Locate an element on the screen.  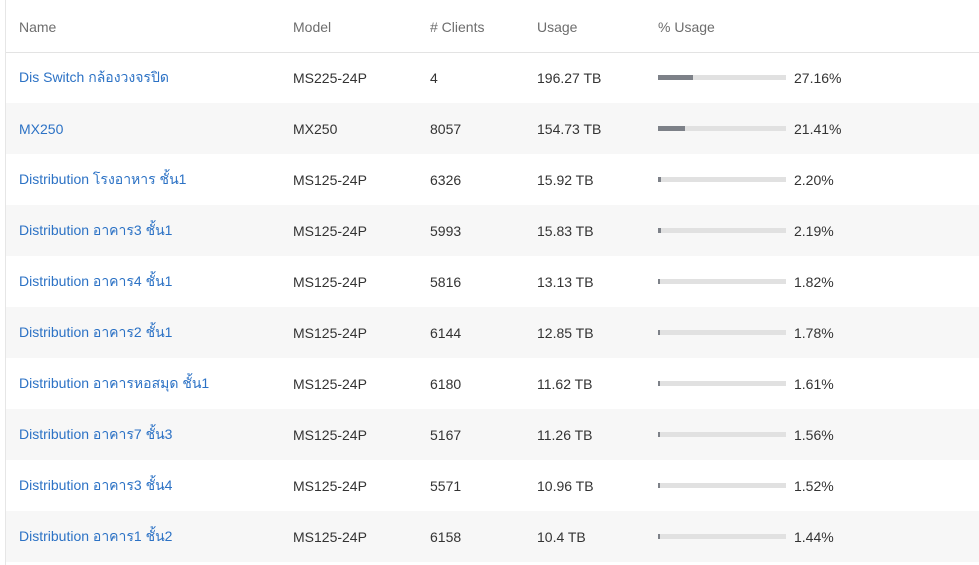
cell-usage: 15.83 TB is located at coordinates (565, 230).